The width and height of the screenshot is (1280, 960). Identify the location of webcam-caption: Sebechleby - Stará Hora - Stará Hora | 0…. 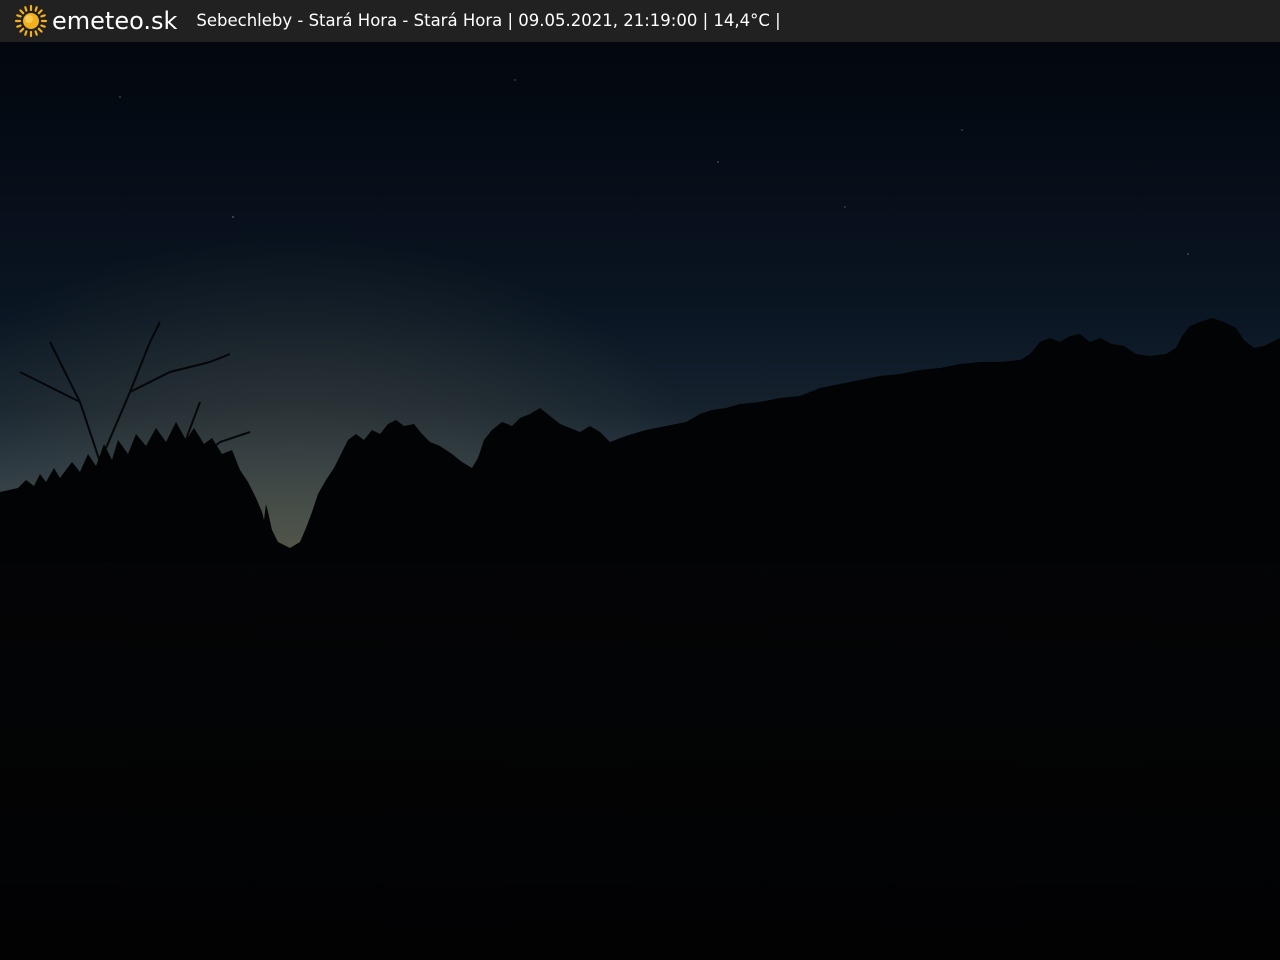
(488, 20).